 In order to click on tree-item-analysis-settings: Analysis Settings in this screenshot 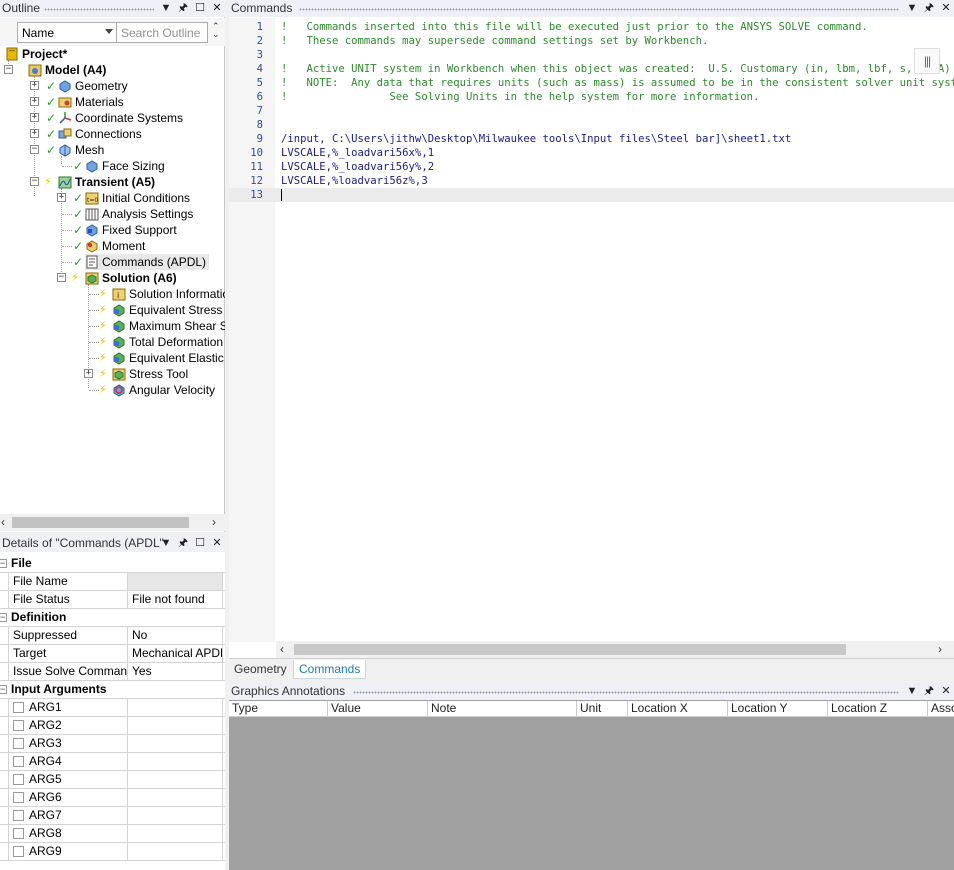, I will do `click(139, 214)`.